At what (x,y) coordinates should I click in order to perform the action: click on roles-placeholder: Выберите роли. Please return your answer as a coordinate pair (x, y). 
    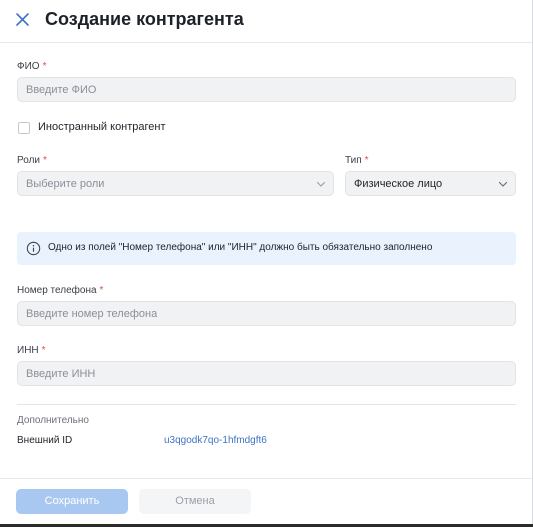
    Looking at the image, I should click on (65, 184).